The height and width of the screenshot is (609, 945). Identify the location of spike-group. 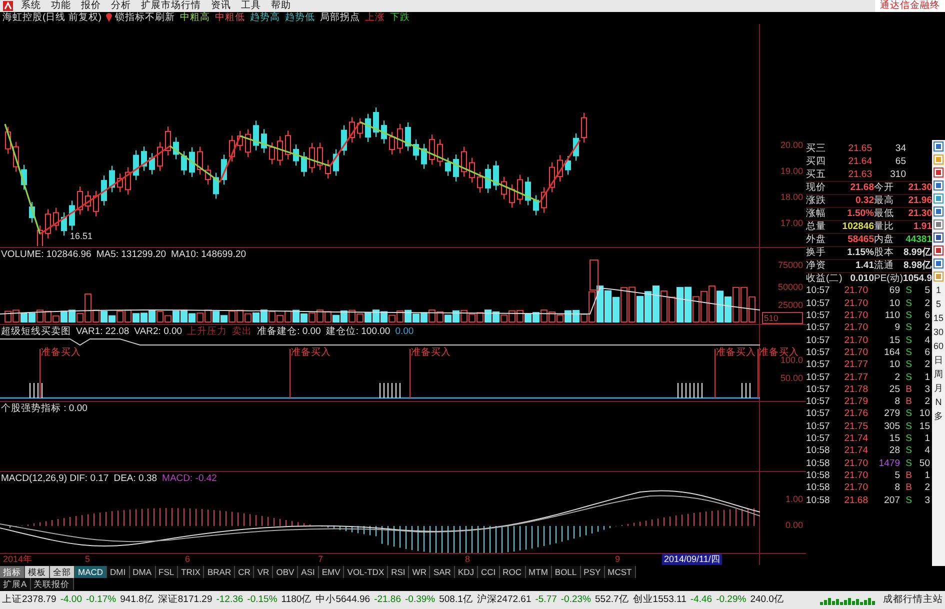
(746, 390).